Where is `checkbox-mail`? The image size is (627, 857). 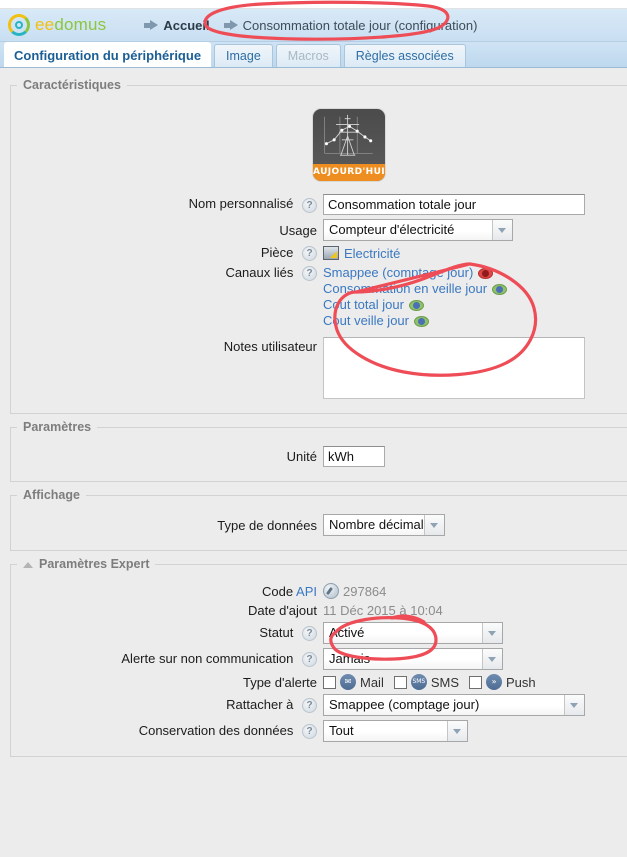
checkbox-mail is located at coordinates (329, 682).